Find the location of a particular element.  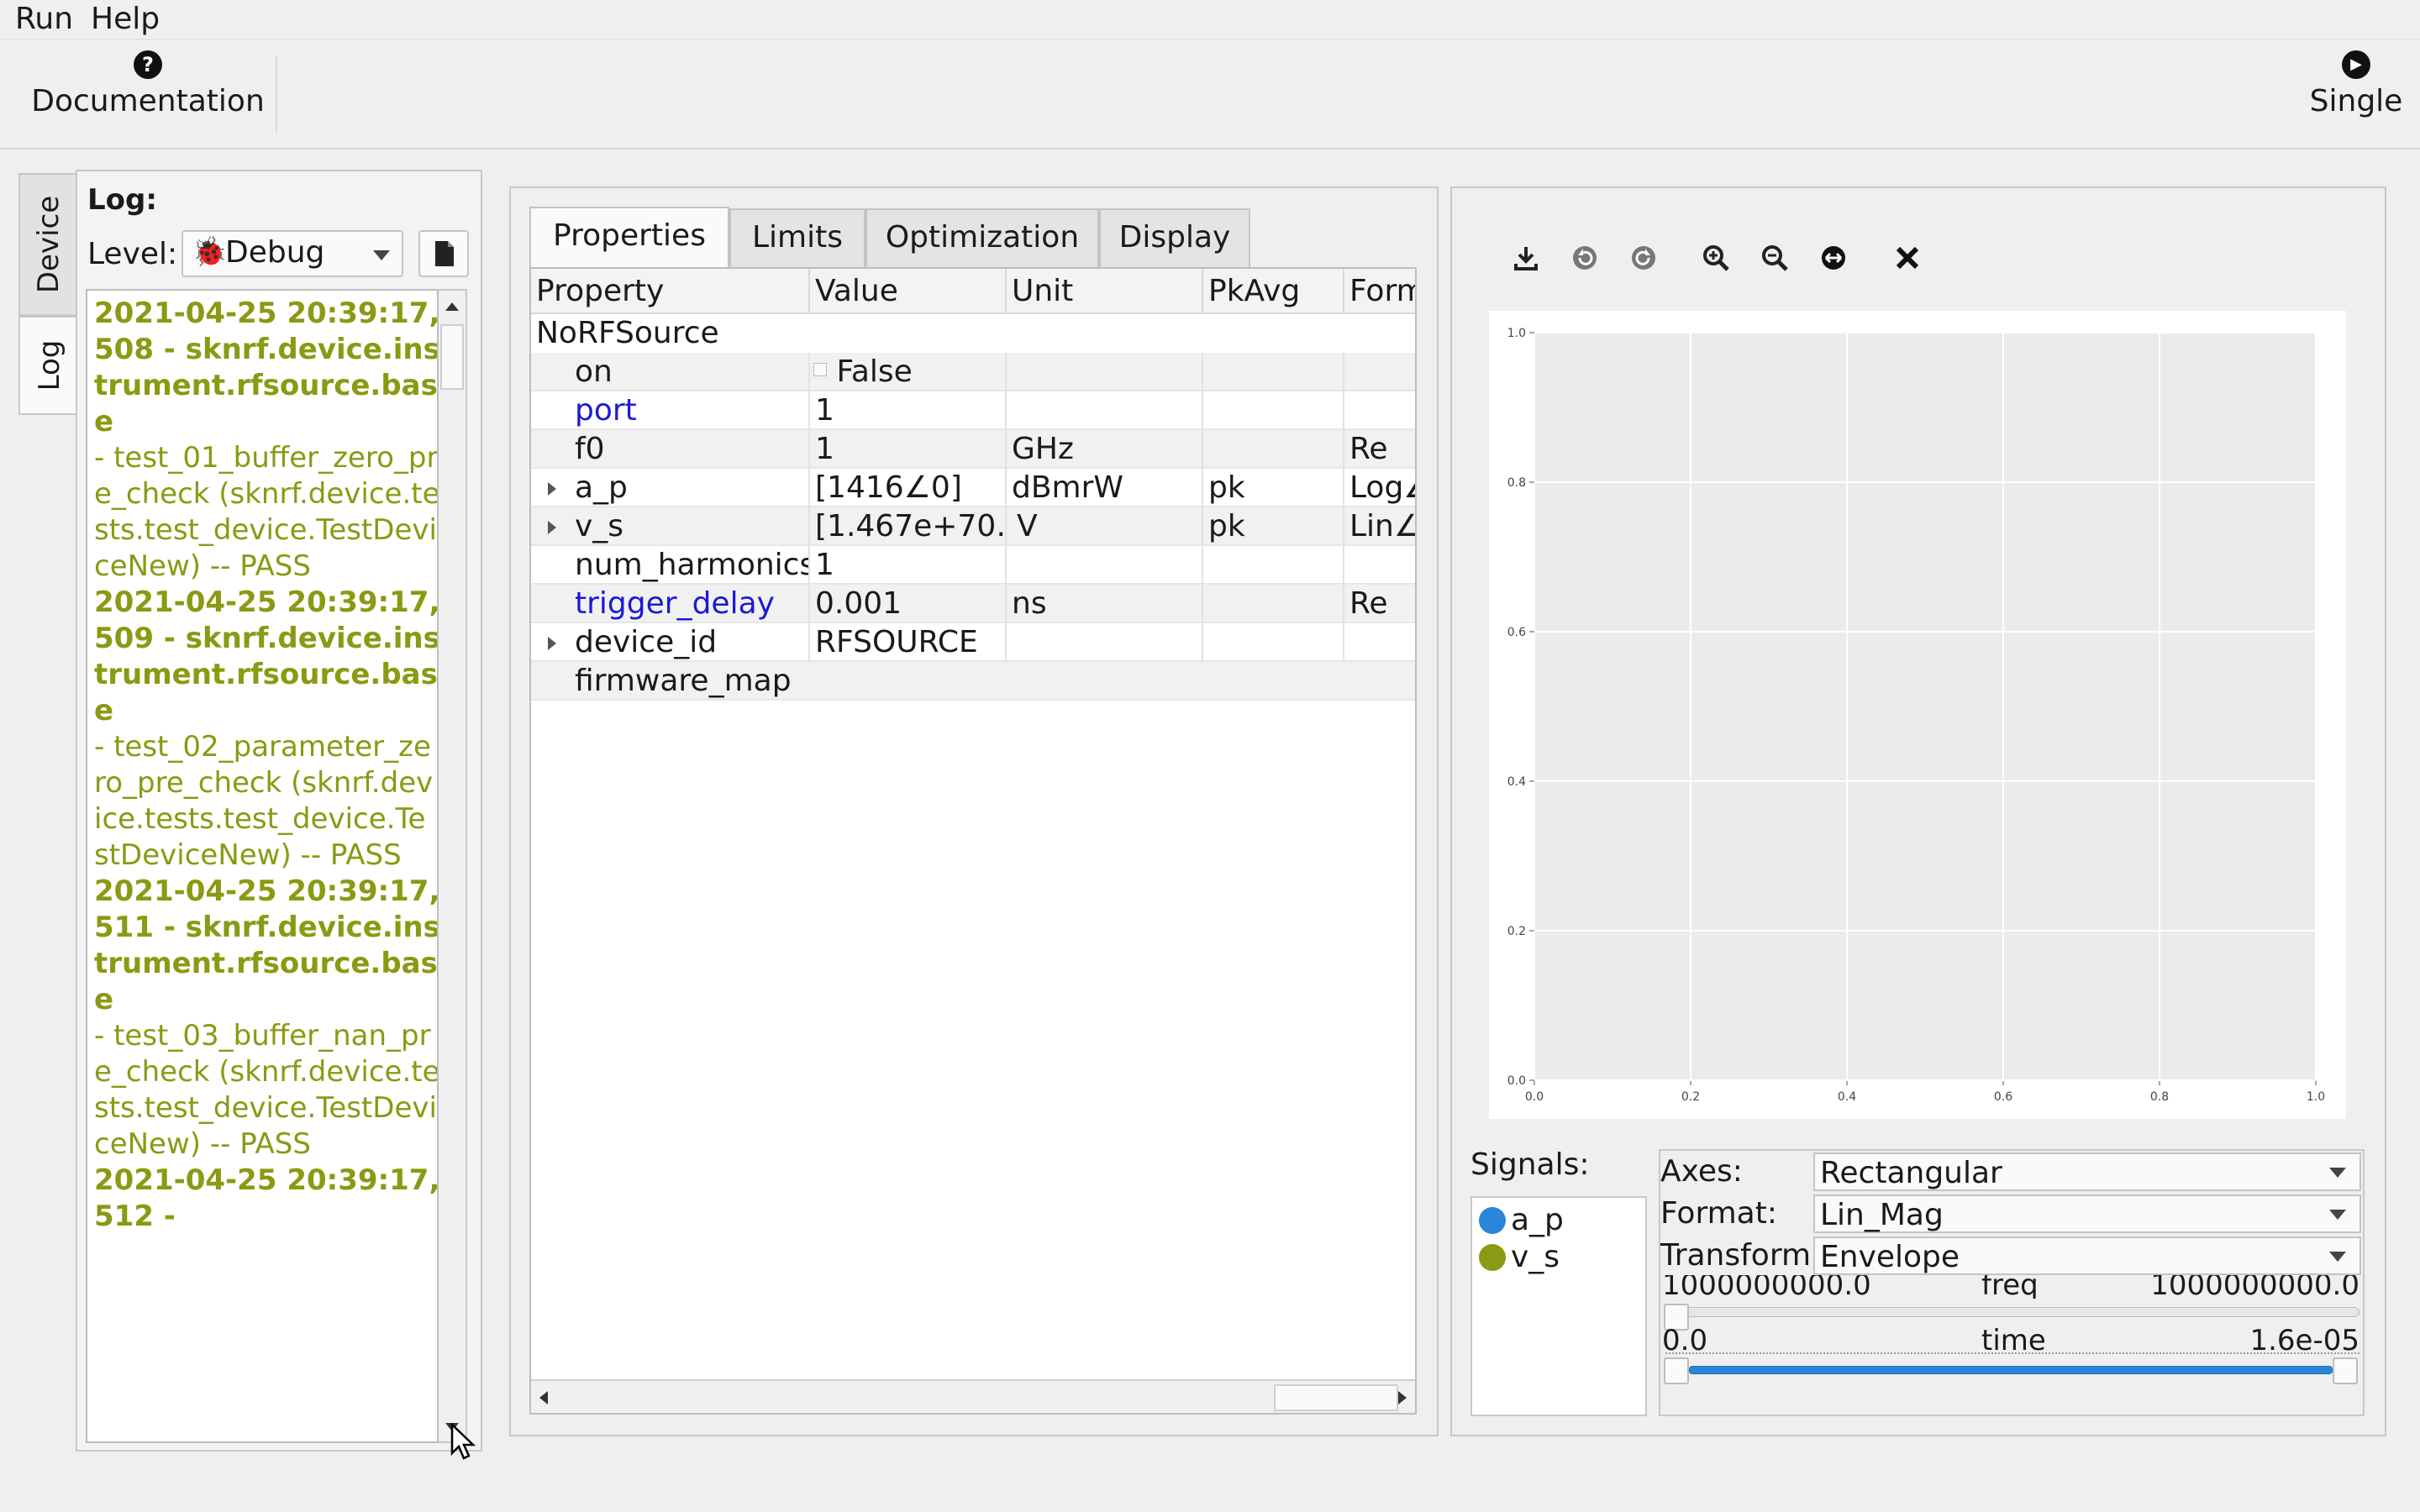

freq-slider-labels: 1000000000.0 freq 1000000000.0 is located at coordinates (2011, 1287).